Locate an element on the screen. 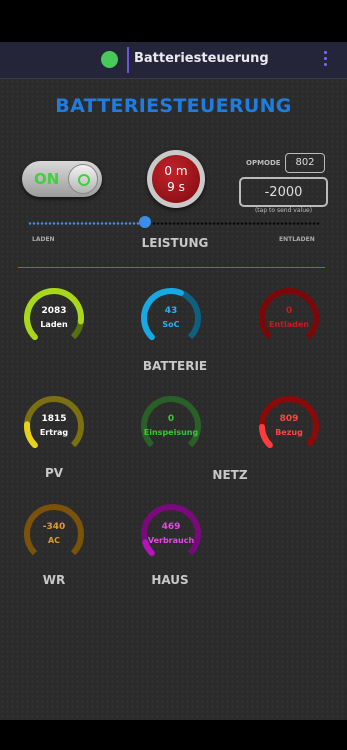  connection-status-icon is located at coordinates (109, 59).